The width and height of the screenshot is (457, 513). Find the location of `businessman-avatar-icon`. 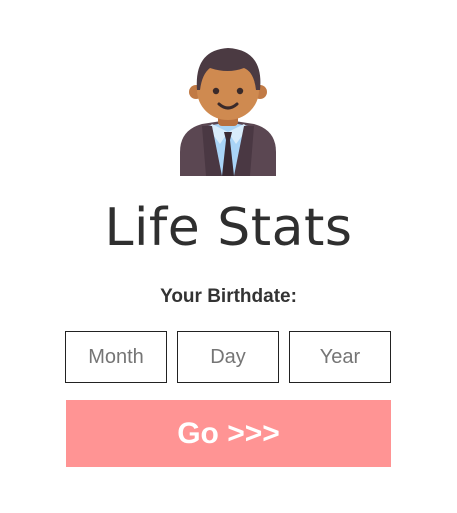

businessman-avatar-icon is located at coordinates (228, 112).